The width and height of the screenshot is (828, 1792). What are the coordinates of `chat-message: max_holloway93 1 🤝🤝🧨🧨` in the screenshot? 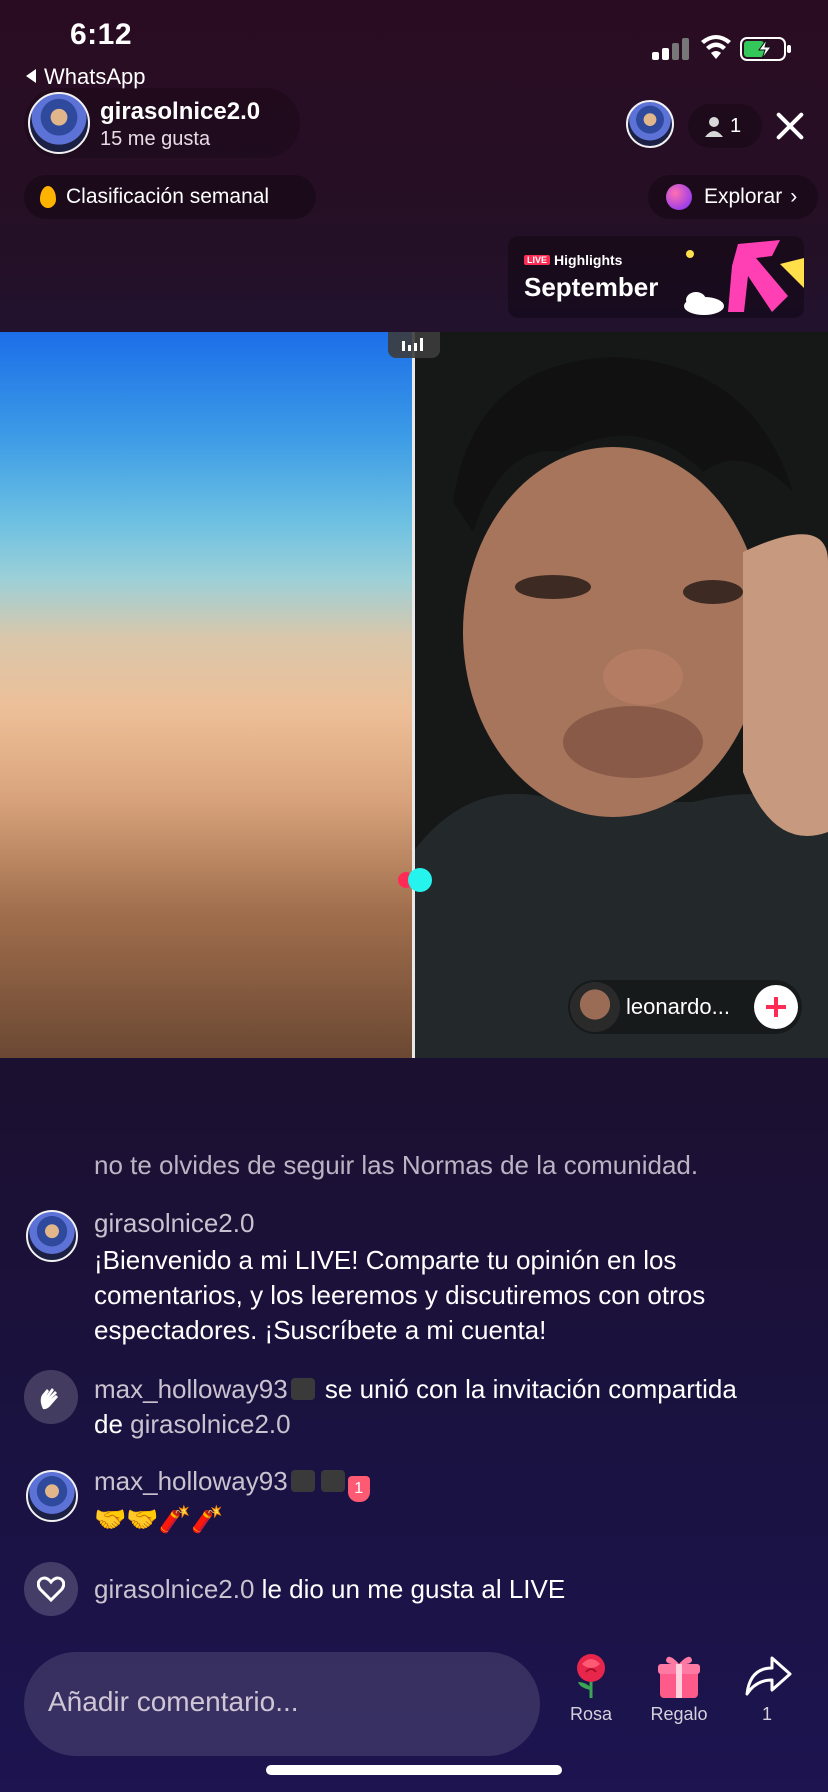 It's located at (444, 1500).